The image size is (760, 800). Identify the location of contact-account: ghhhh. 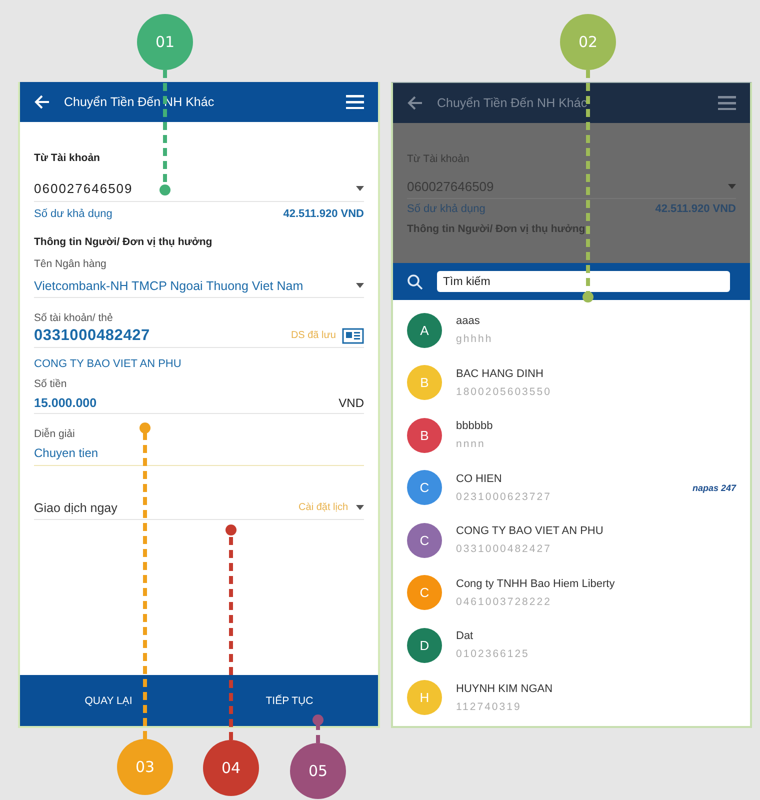
(475, 339).